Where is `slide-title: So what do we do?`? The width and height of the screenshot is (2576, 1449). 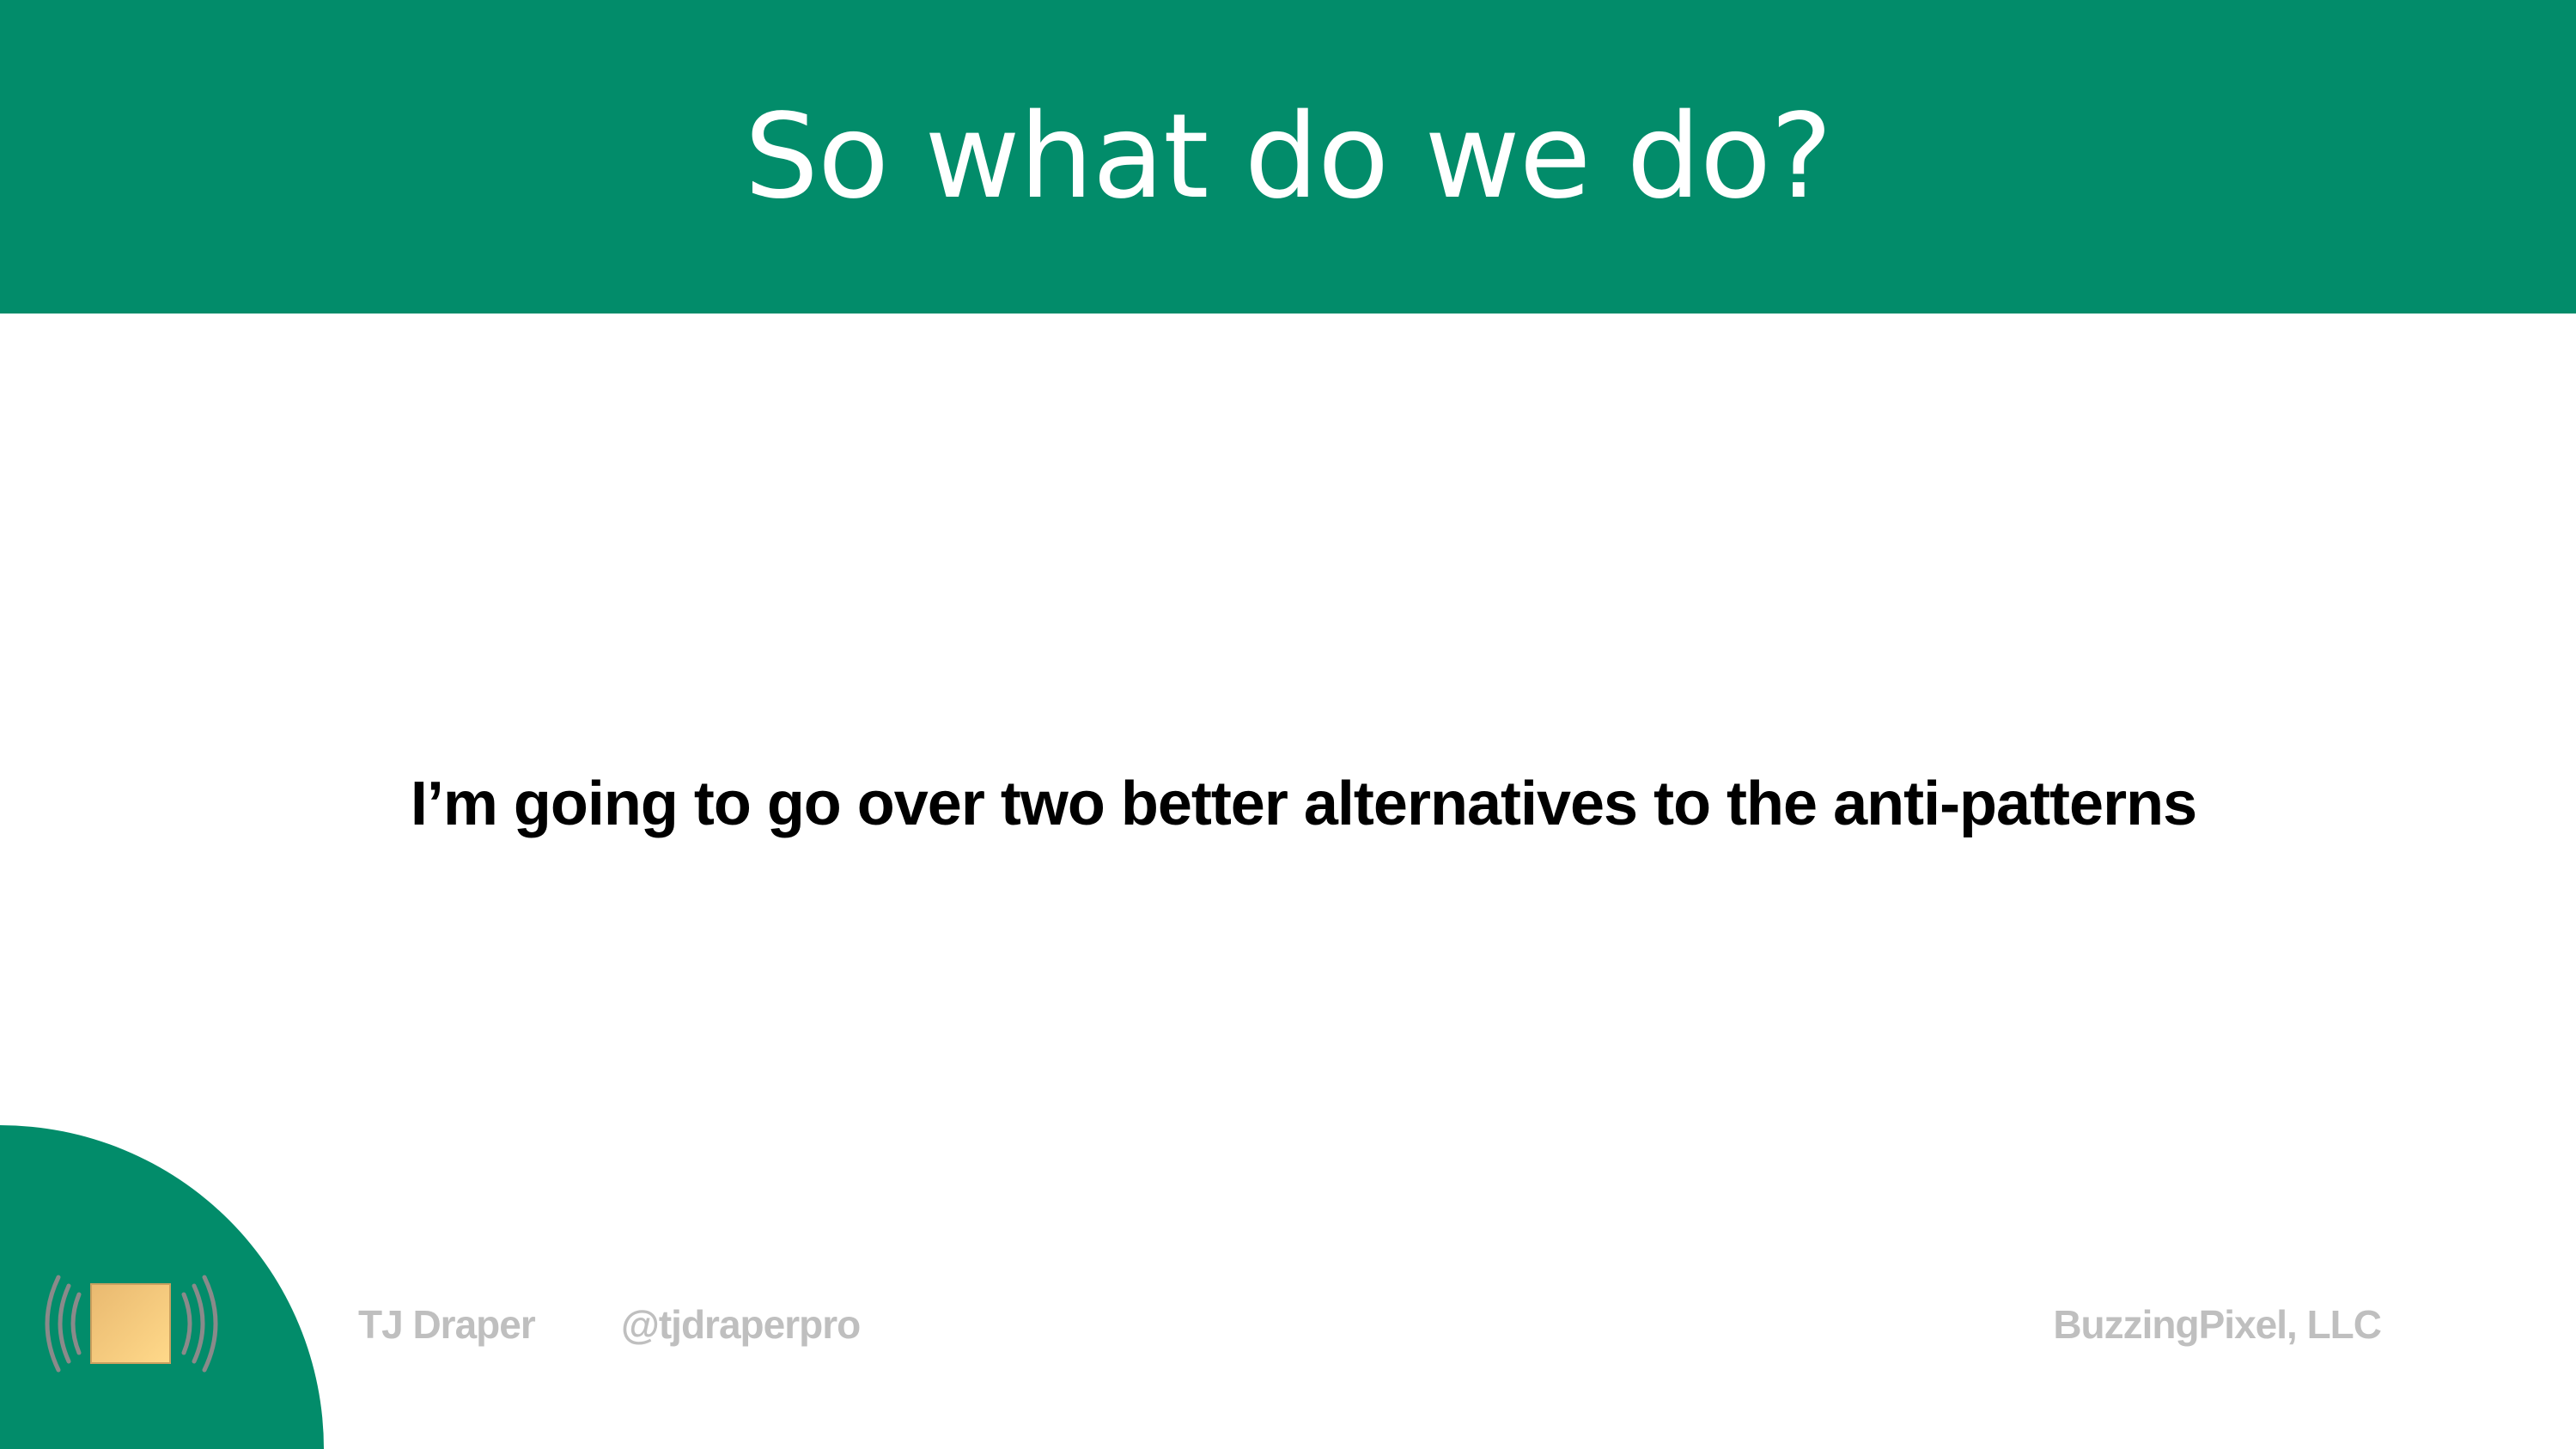 slide-title: So what do we do? is located at coordinates (1288, 156).